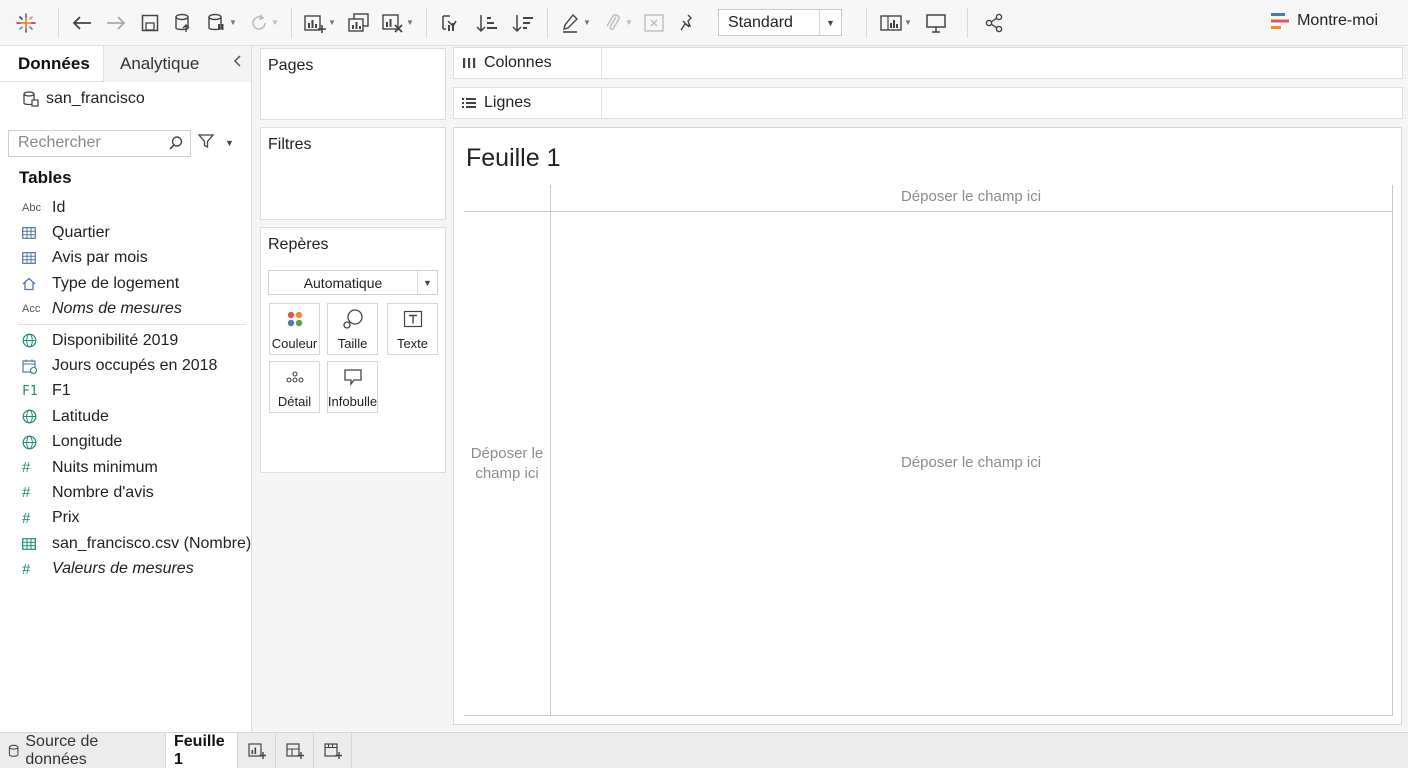  What do you see at coordinates (352, 343) in the screenshot?
I see `size-label: Taille` at bounding box center [352, 343].